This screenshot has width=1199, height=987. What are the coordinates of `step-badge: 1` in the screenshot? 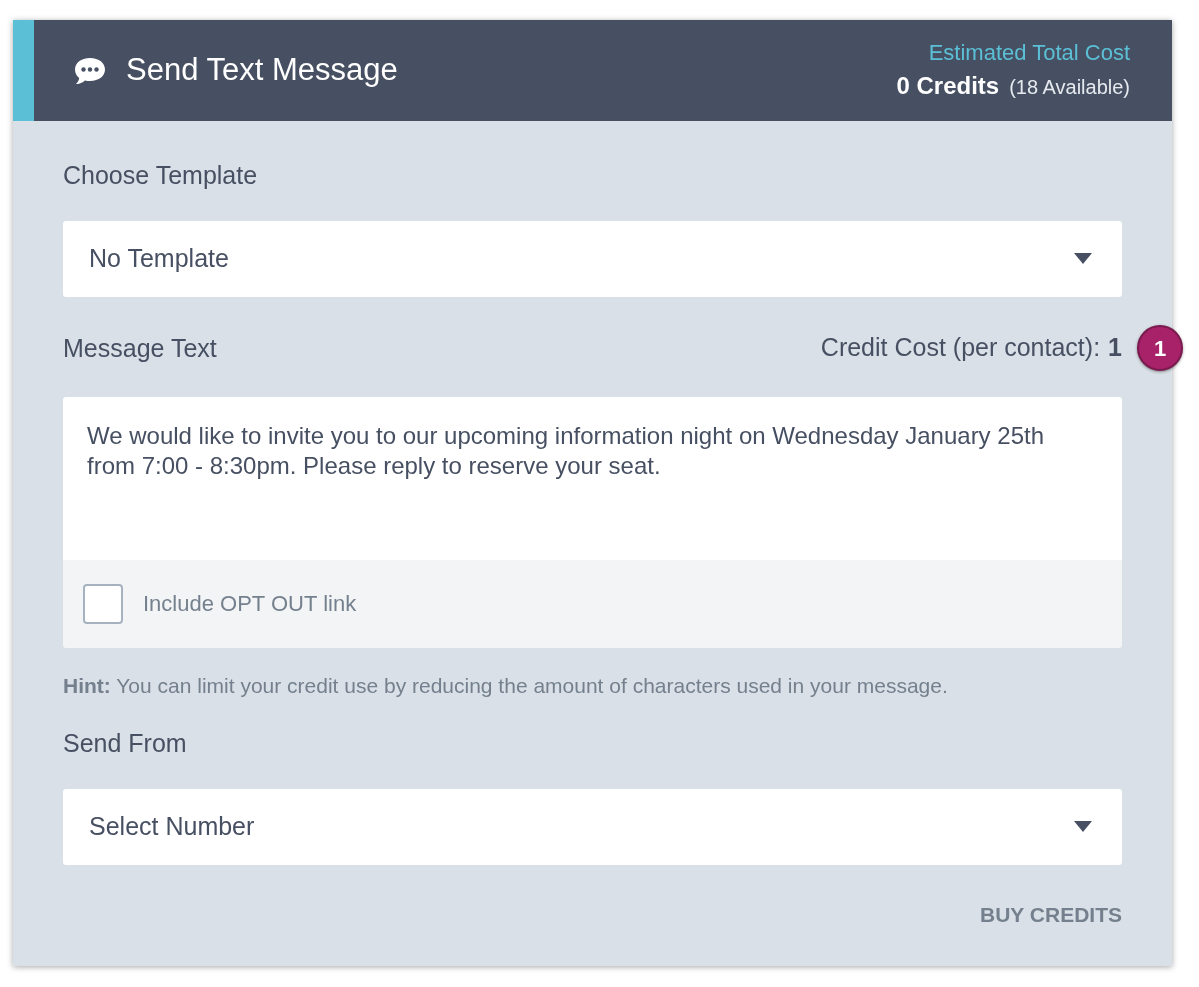 It's located at (1160, 348).